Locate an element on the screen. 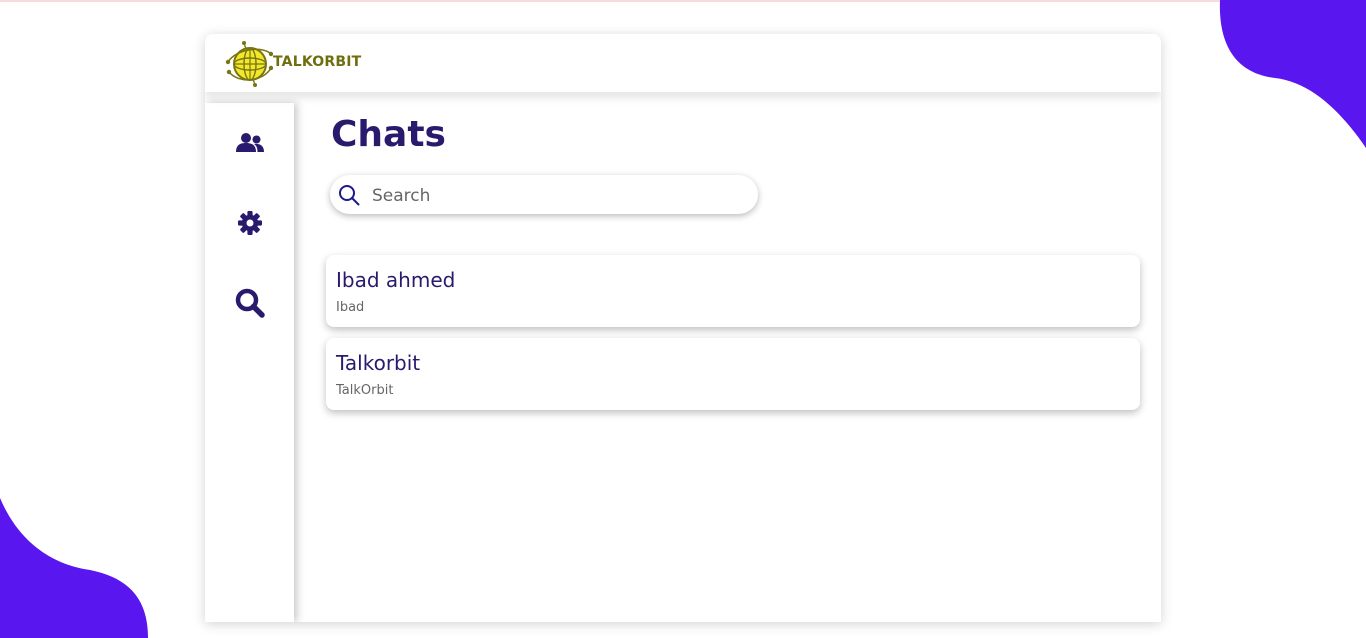 The width and height of the screenshot is (1366, 638). sidebar is located at coordinates (249, 362).